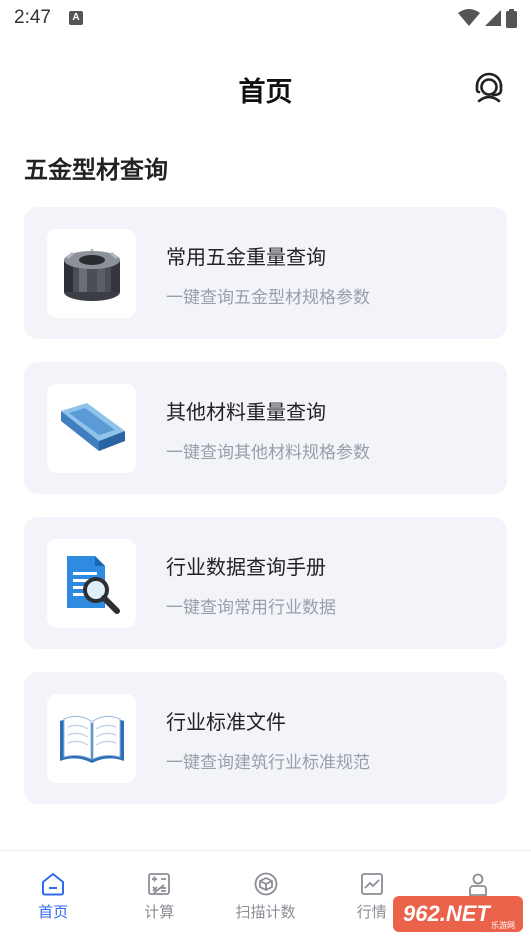  I want to click on card-hardware-weight: 常用五金重量查询 一键查询五金型材规格参数, so click(265, 273).